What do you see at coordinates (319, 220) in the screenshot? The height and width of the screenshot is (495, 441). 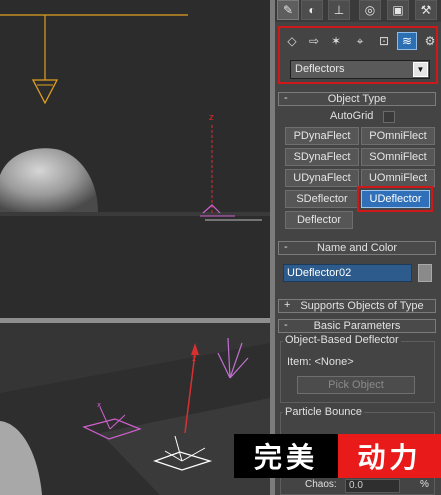 I see `deflector-button: Deflector` at bounding box center [319, 220].